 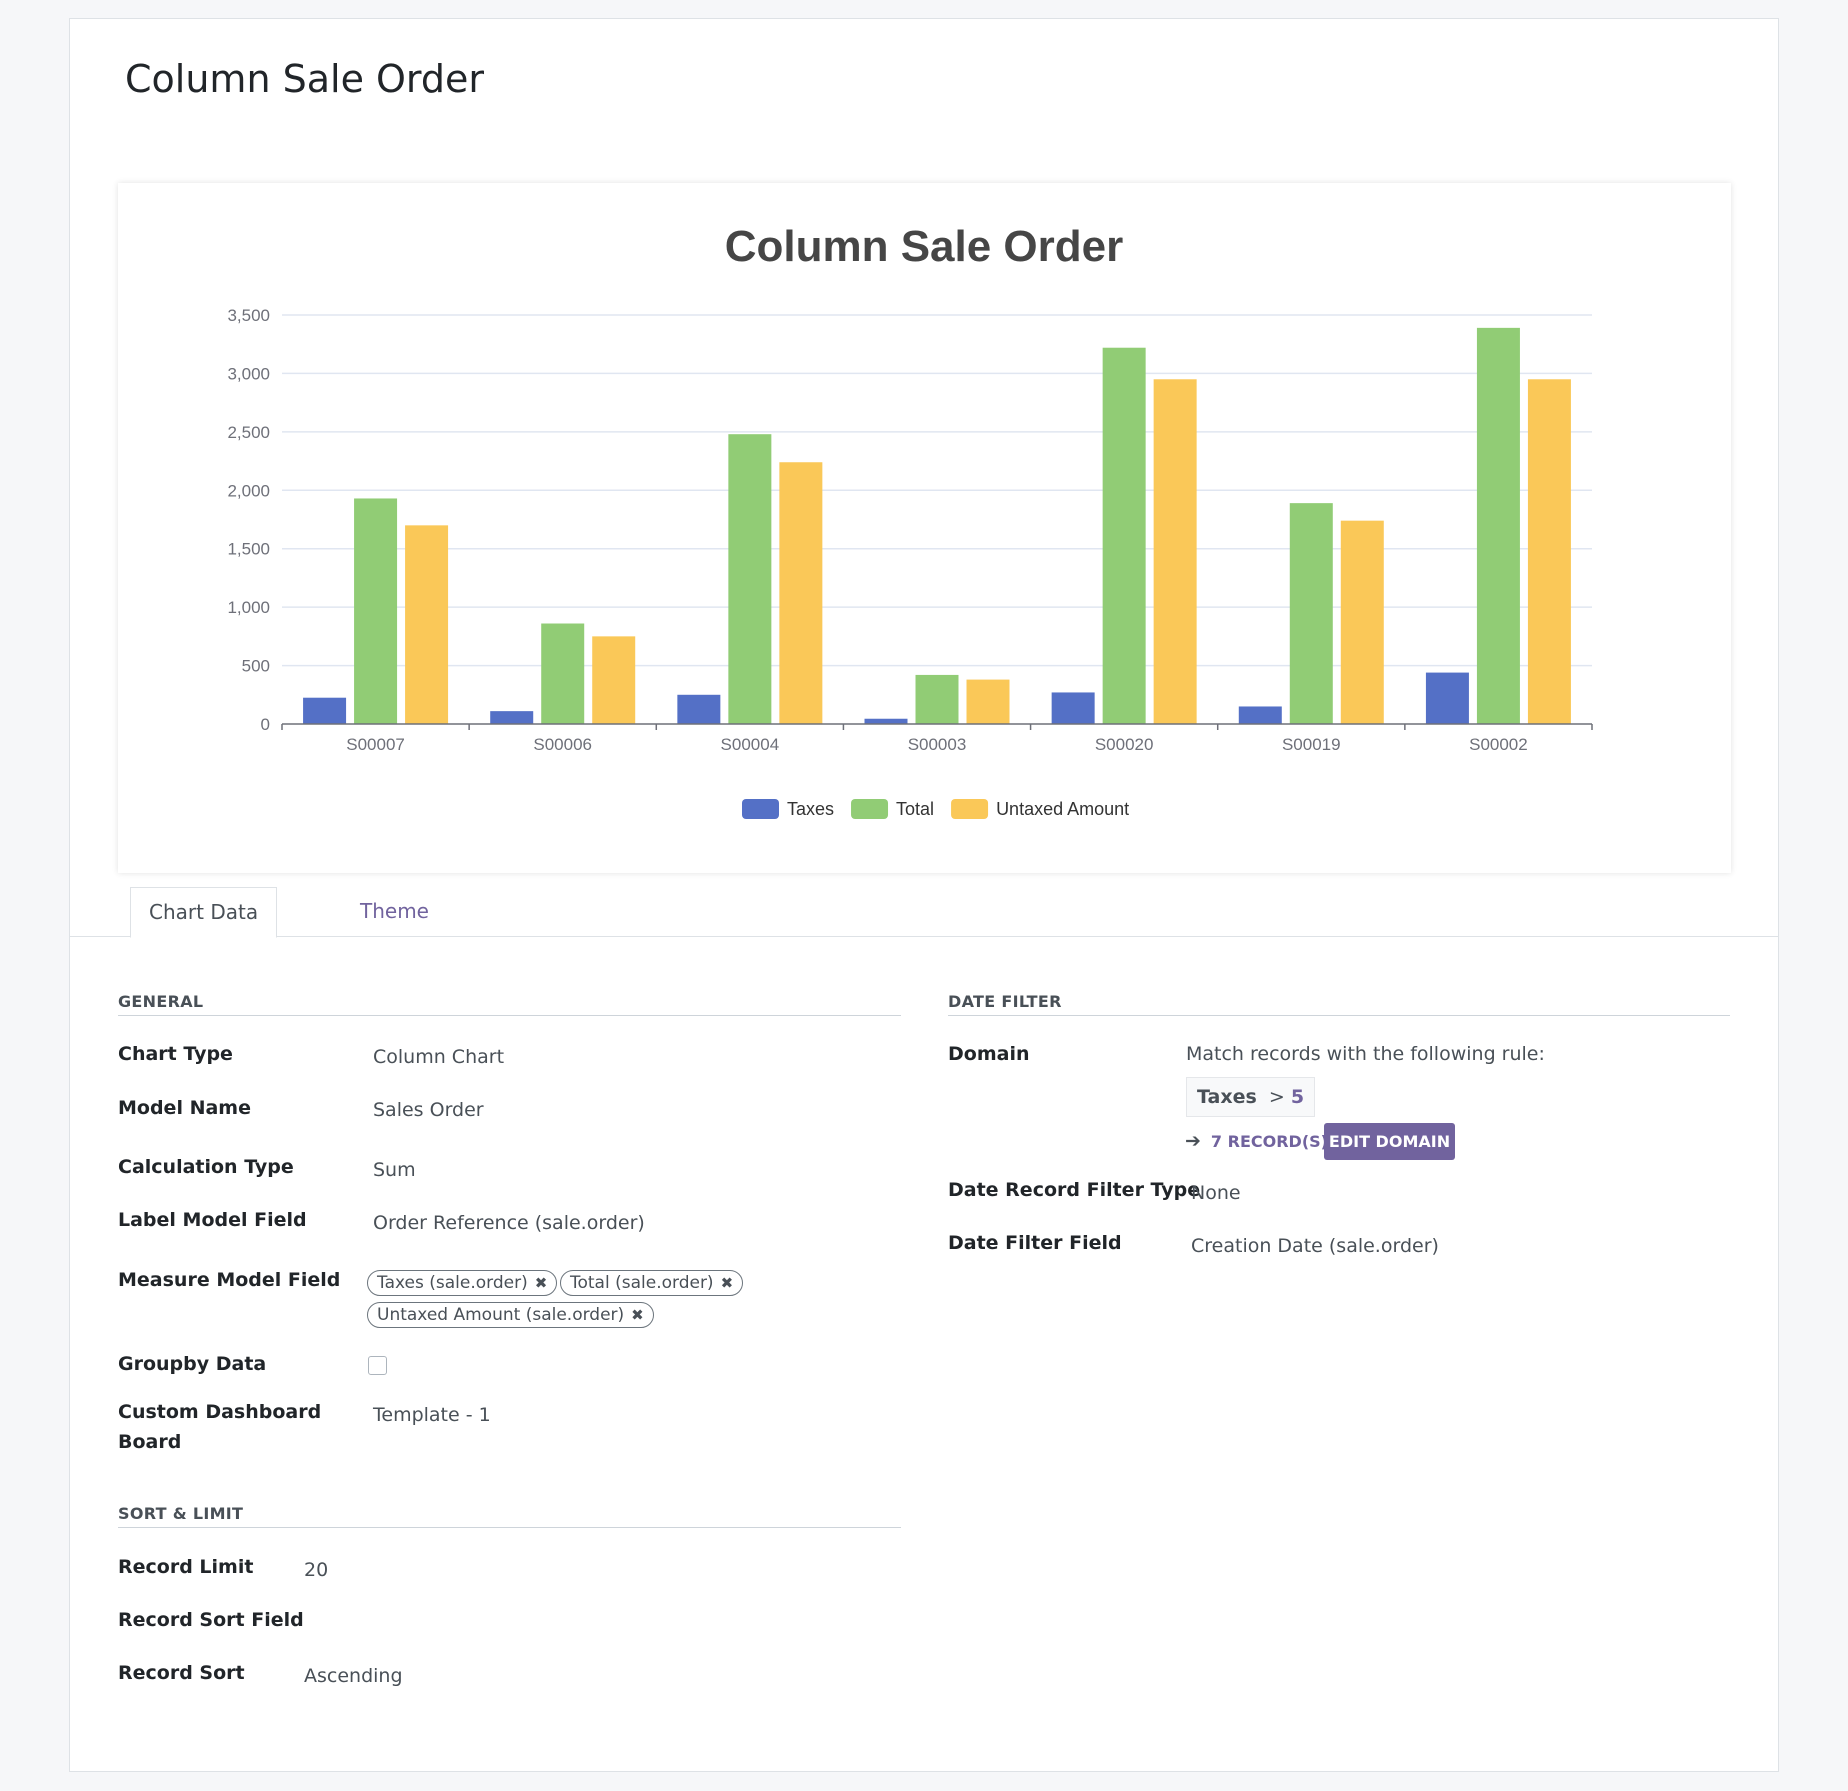 What do you see at coordinates (810, 809) in the screenshot?
I see `legend-label: Taxes` at bounding box center [810, 809].